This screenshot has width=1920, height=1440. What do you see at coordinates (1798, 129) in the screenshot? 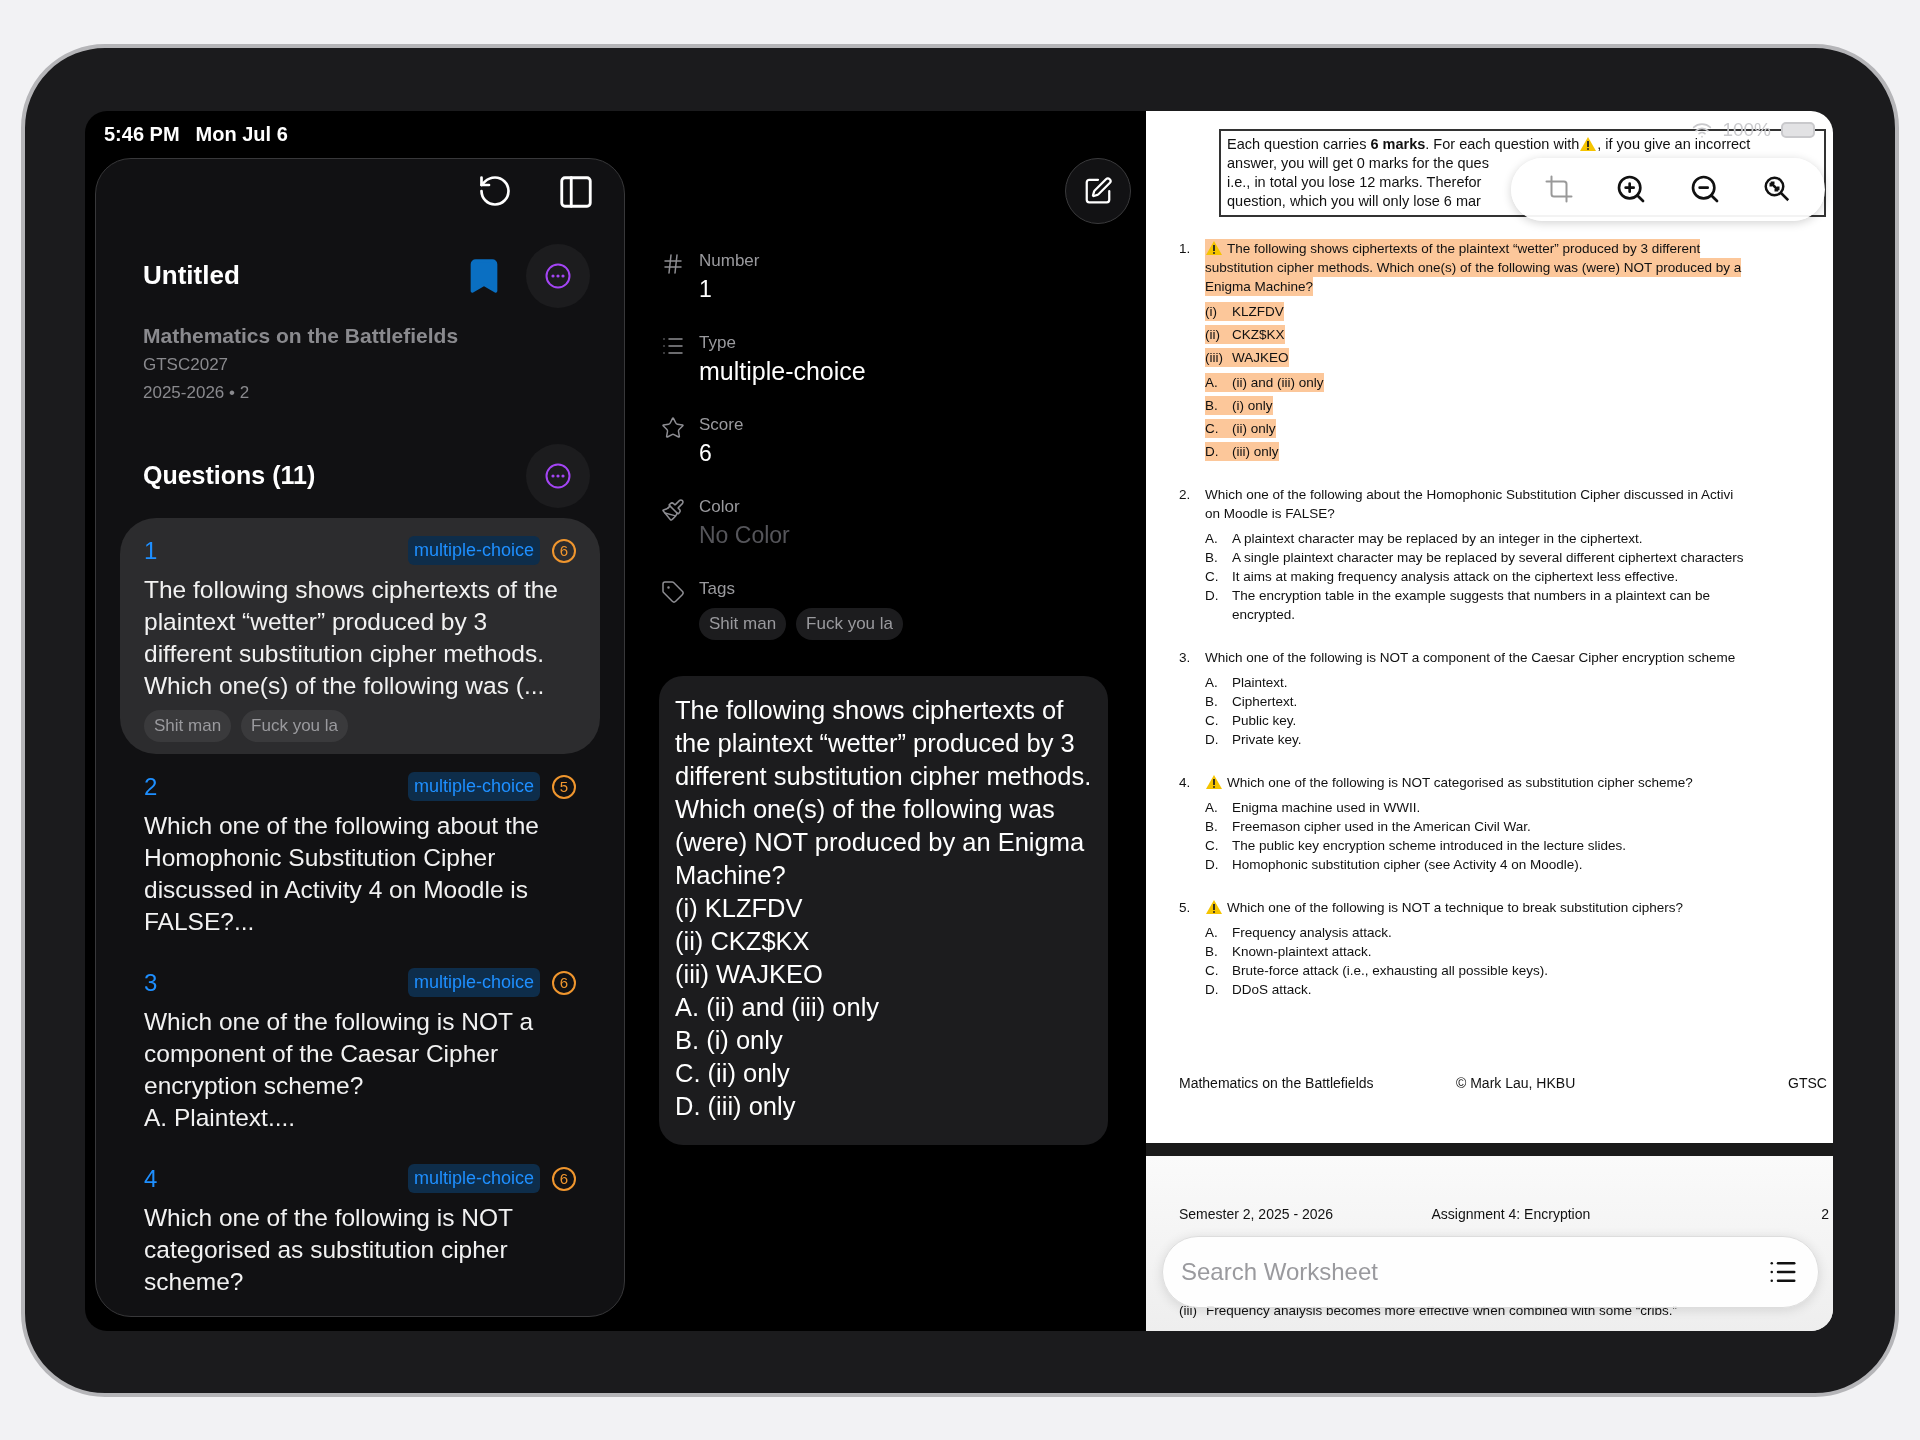
I see `battery-icon` at bounding box center [1798, 129].